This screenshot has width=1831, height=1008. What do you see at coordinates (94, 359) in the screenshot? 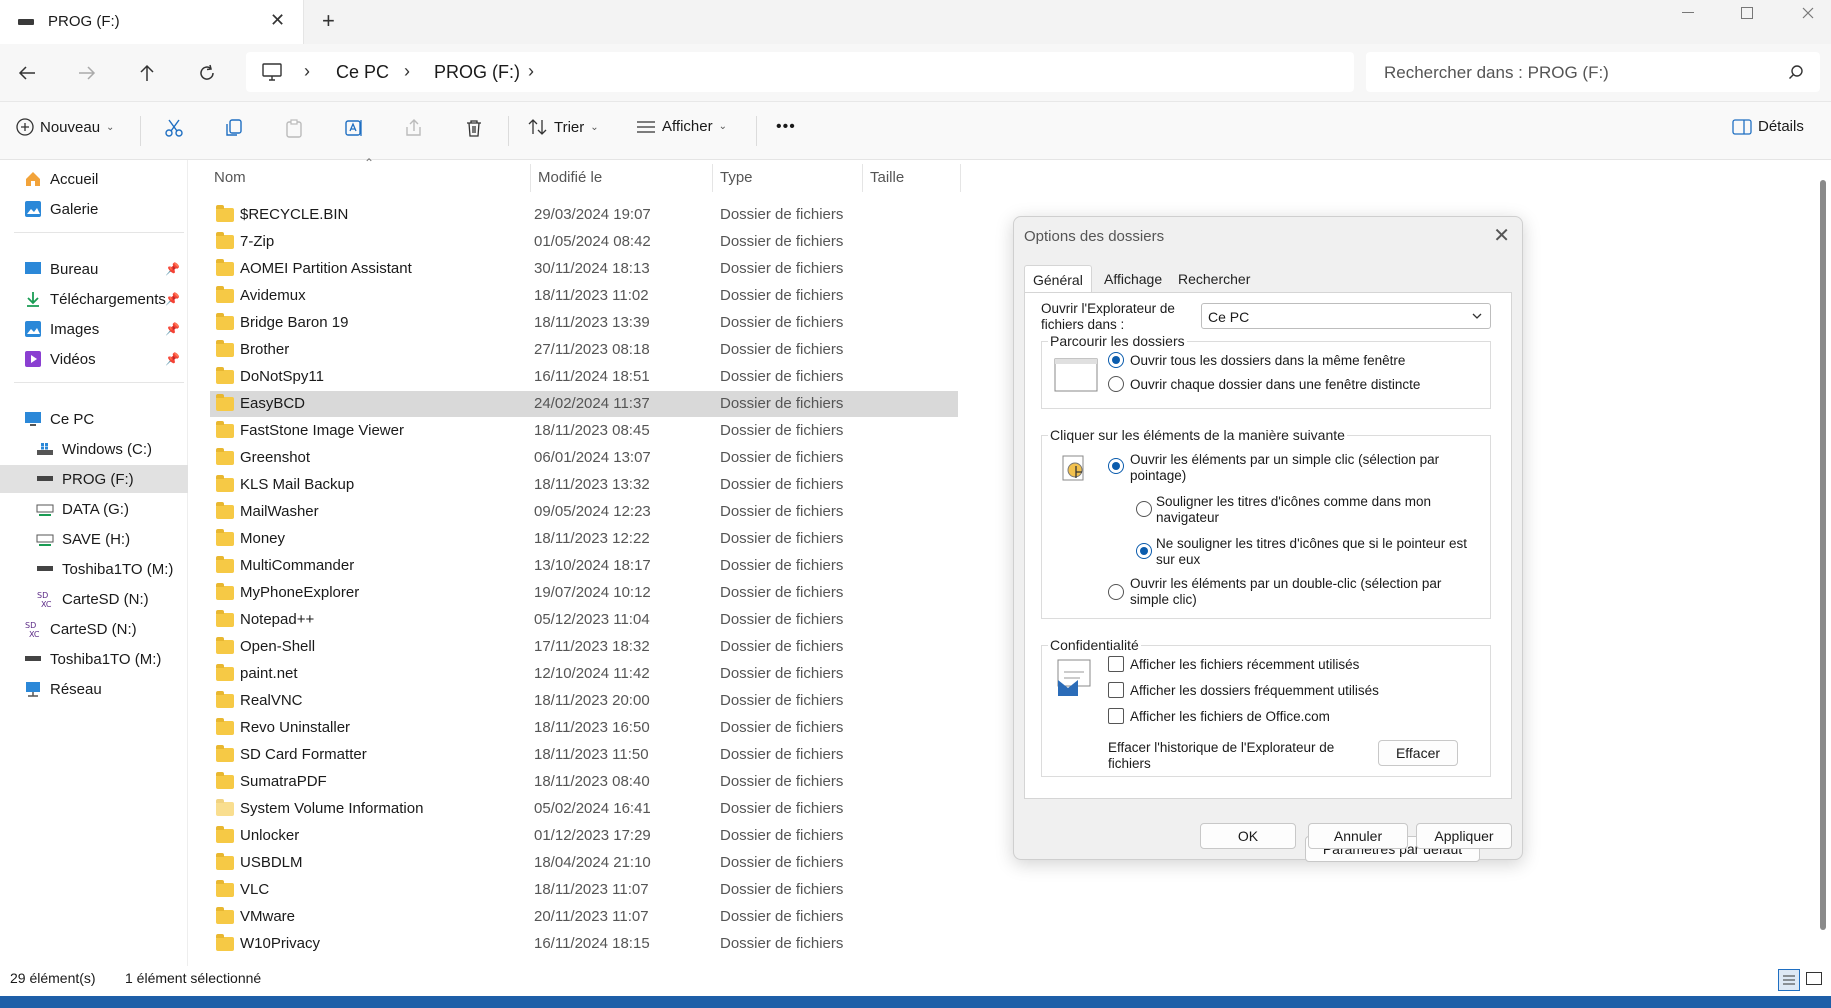
I see `sidebar-item-videos: Vidéos 📌` at bounding box center [94, 359].